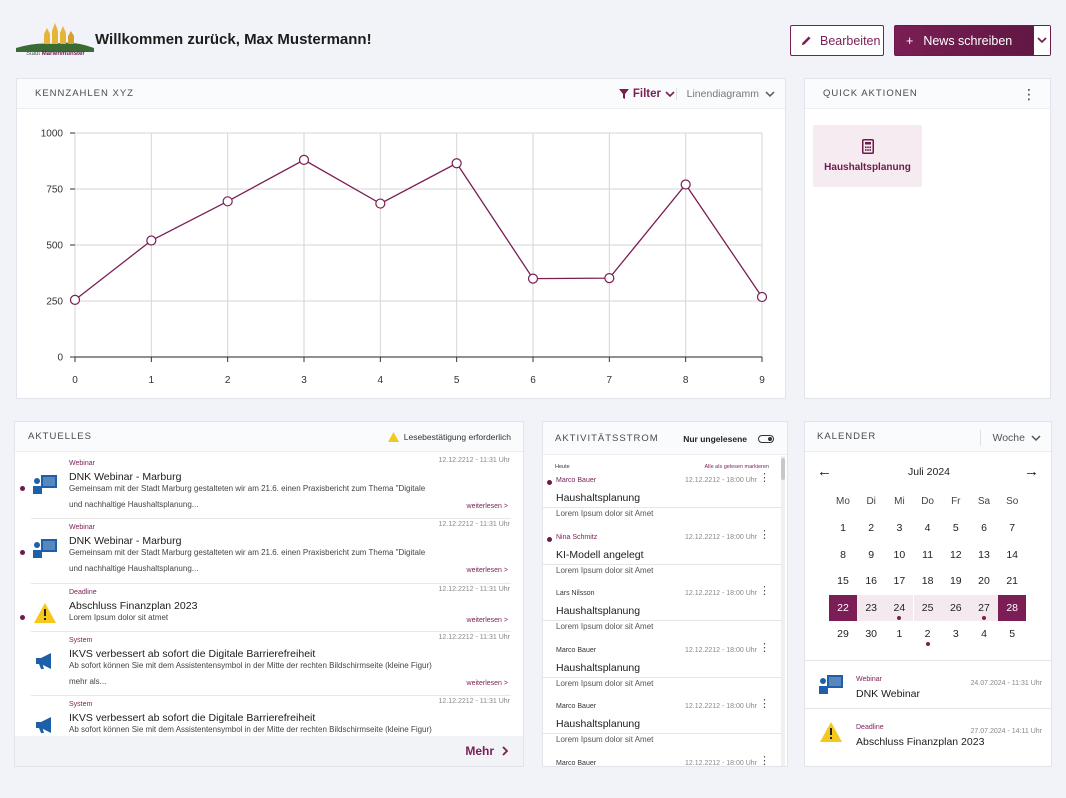 The width and height of the screenshot is (1066, 798). What do you see at coordinates (871, 581) in the screenshot?
I see `calendar-day: 16` at bounding box center [871, 581].